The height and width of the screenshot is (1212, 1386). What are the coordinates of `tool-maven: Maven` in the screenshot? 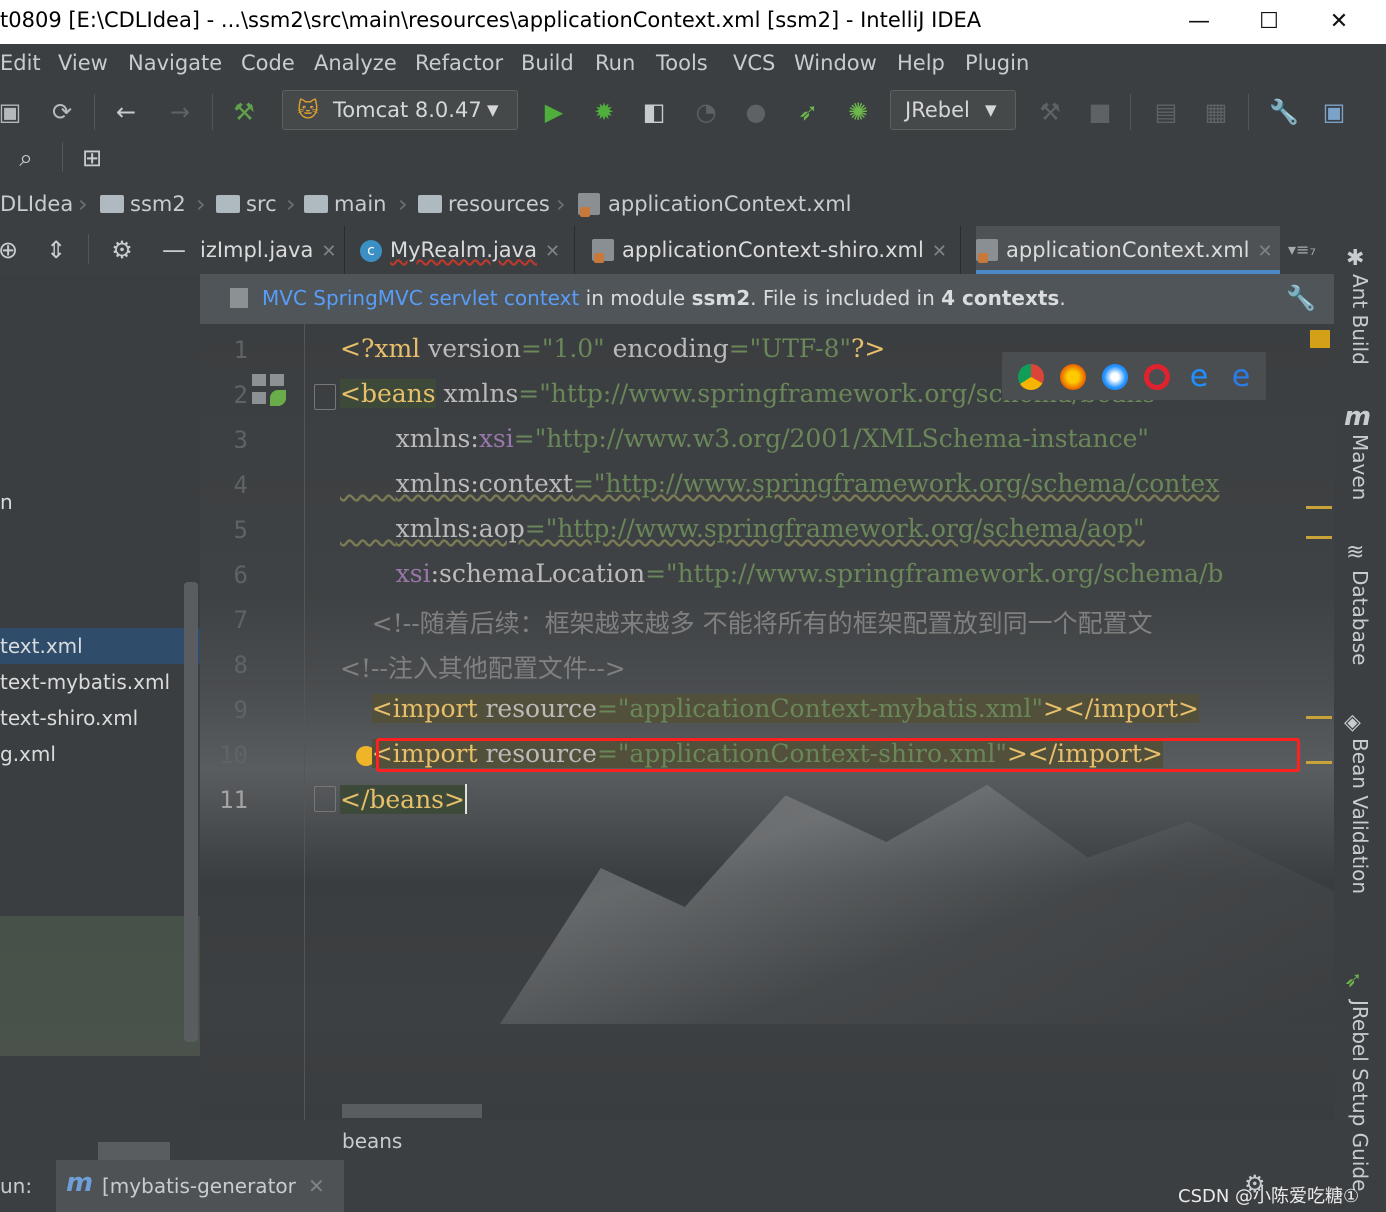 It's located at (1360, 467).